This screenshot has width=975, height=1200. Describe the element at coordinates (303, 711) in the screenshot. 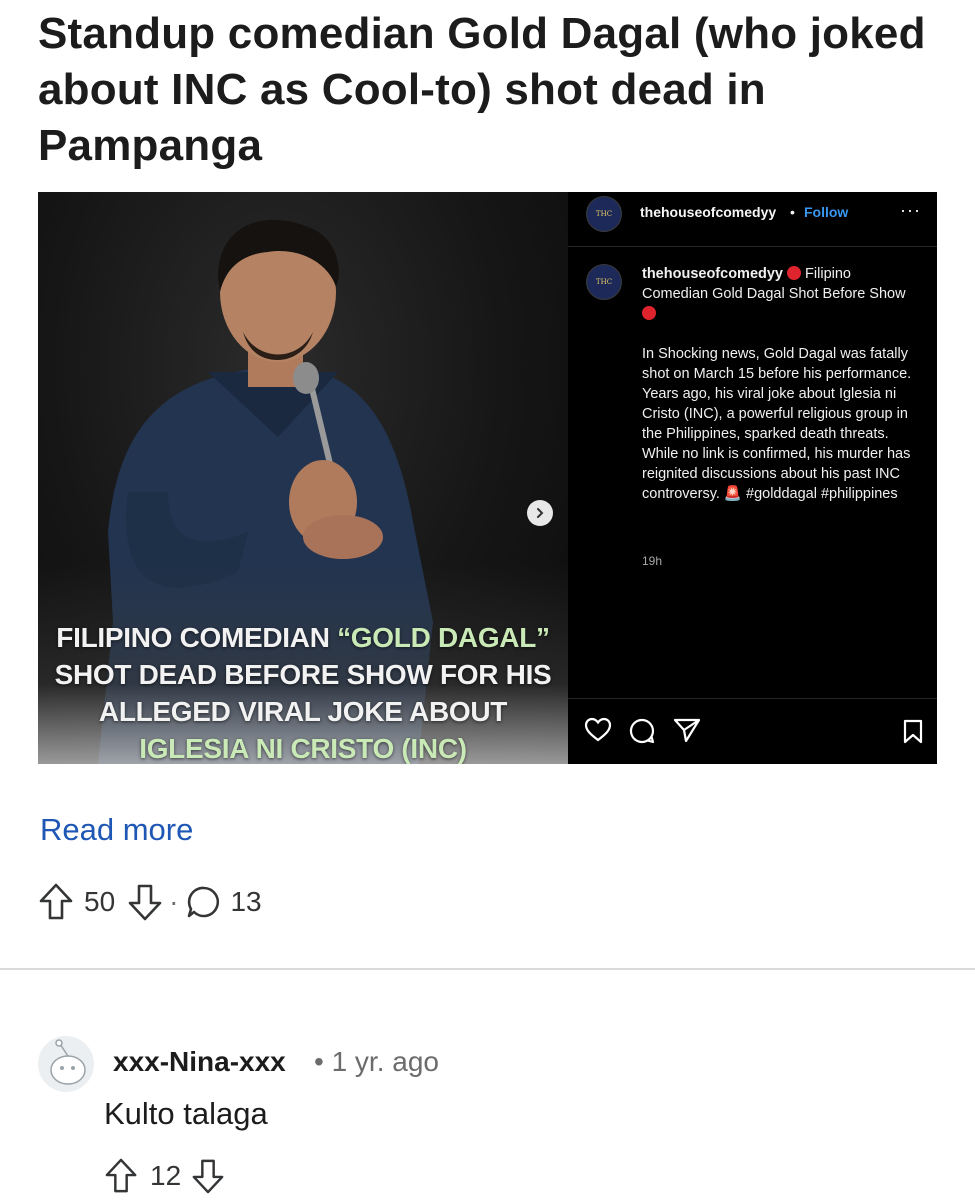

I see `photo-caption-line3: ALLEGED VIRAL JOKE ABOUT` at that location.